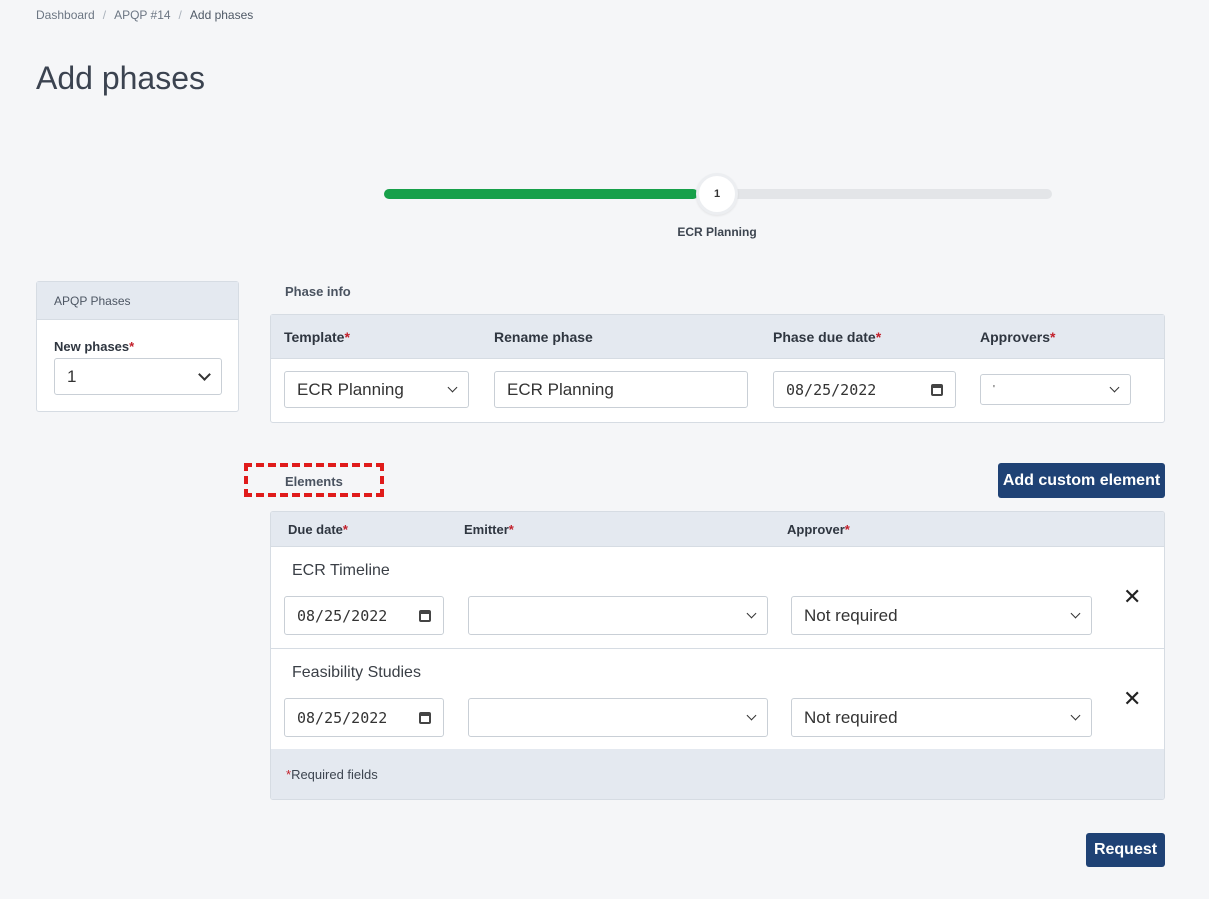  I want to click on template-select: ECR Planning, so click(376, 389).